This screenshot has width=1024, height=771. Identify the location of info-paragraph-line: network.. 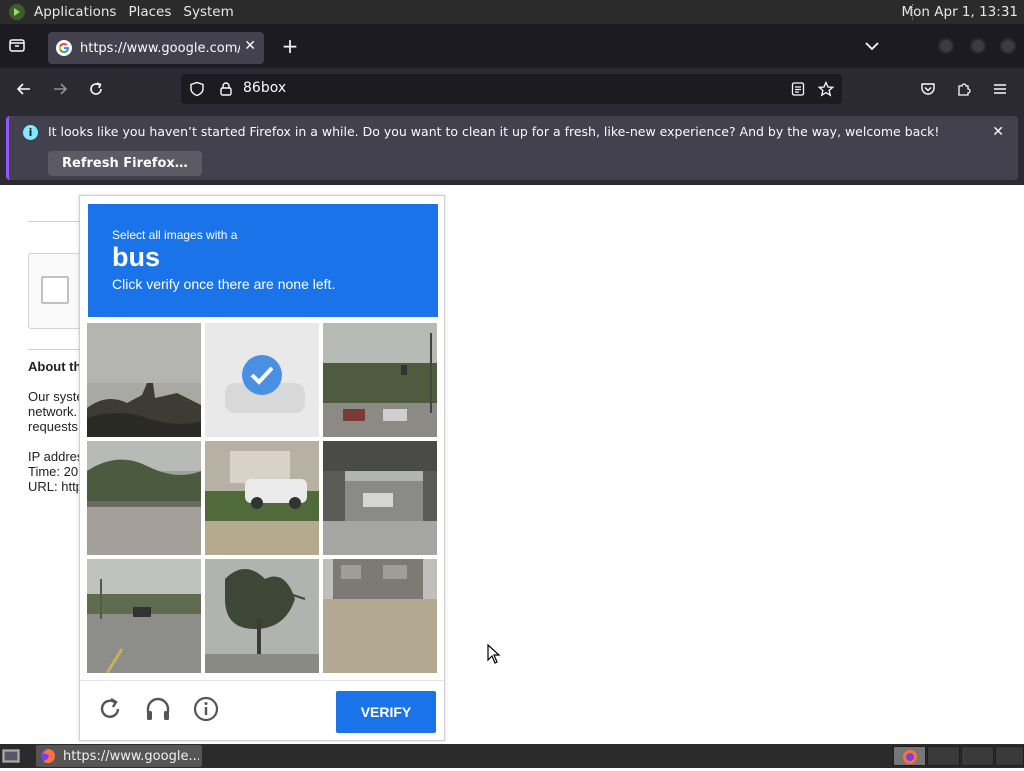
(53, 411).